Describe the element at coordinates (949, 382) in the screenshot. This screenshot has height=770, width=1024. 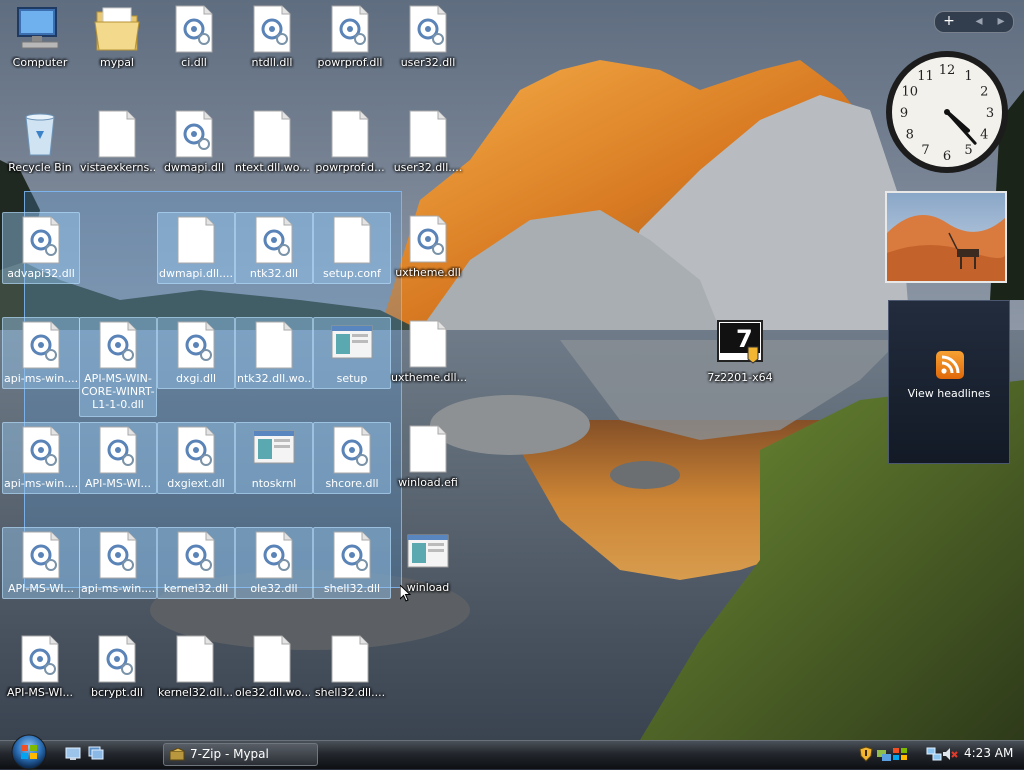
I see `feed-headlines-gadget: View headlines` at that location.